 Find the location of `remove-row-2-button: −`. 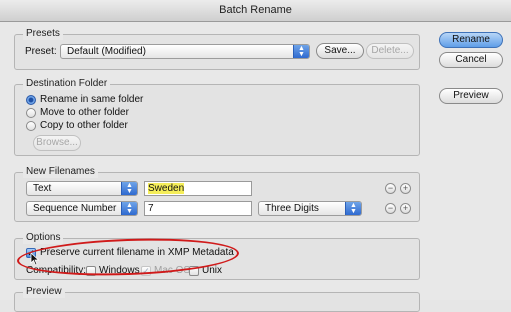

remove-row-2-button: − is located at coordinates (390, 208).